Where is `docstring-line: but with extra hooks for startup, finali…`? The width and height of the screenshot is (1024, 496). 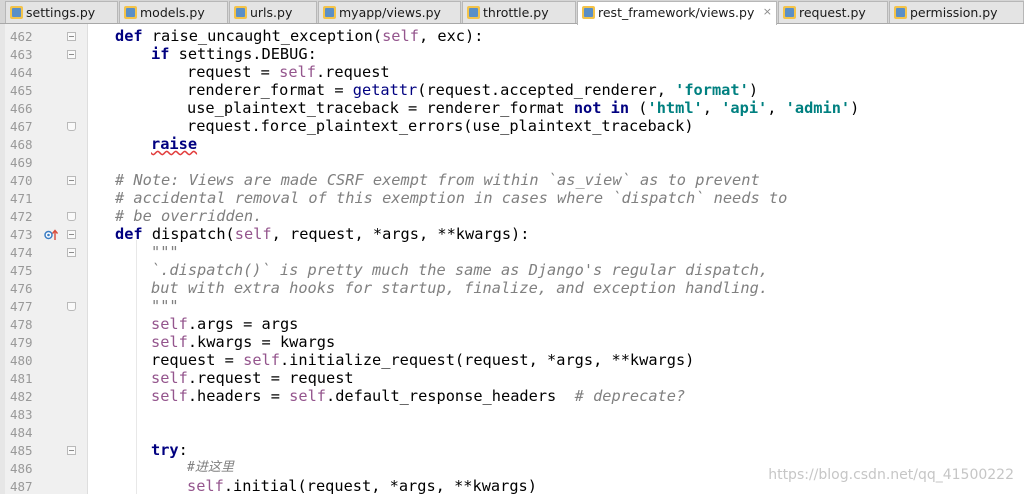 docstring-line: but with extra hooks for startup, finali… is located at coordinates (460, 288).